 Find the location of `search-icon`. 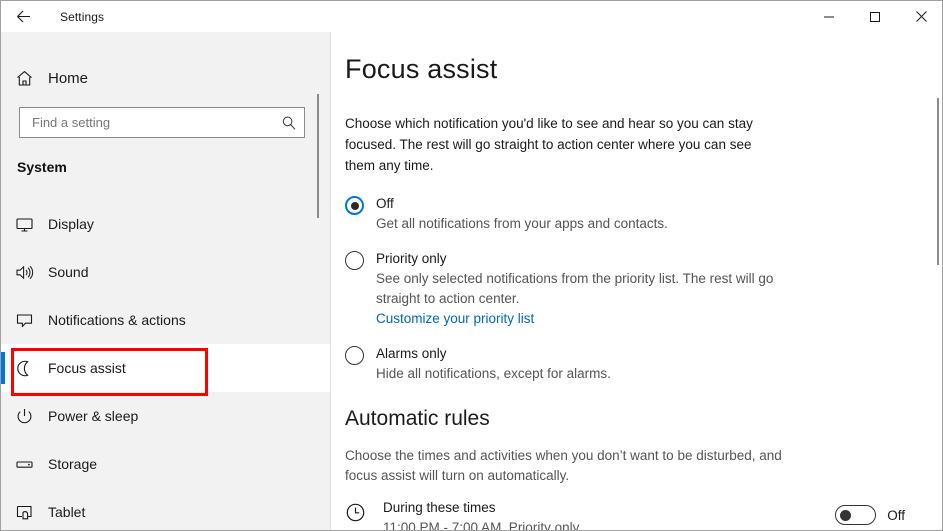

search-icon is located at coordinates (289, 123).